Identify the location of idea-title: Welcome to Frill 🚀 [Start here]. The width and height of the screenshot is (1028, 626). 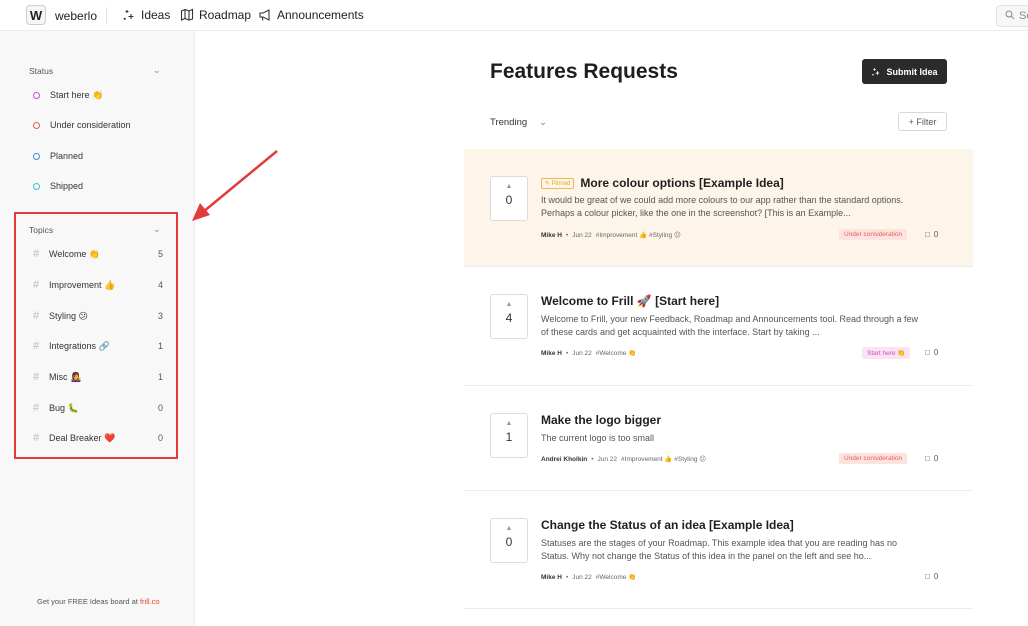
(630, 301).